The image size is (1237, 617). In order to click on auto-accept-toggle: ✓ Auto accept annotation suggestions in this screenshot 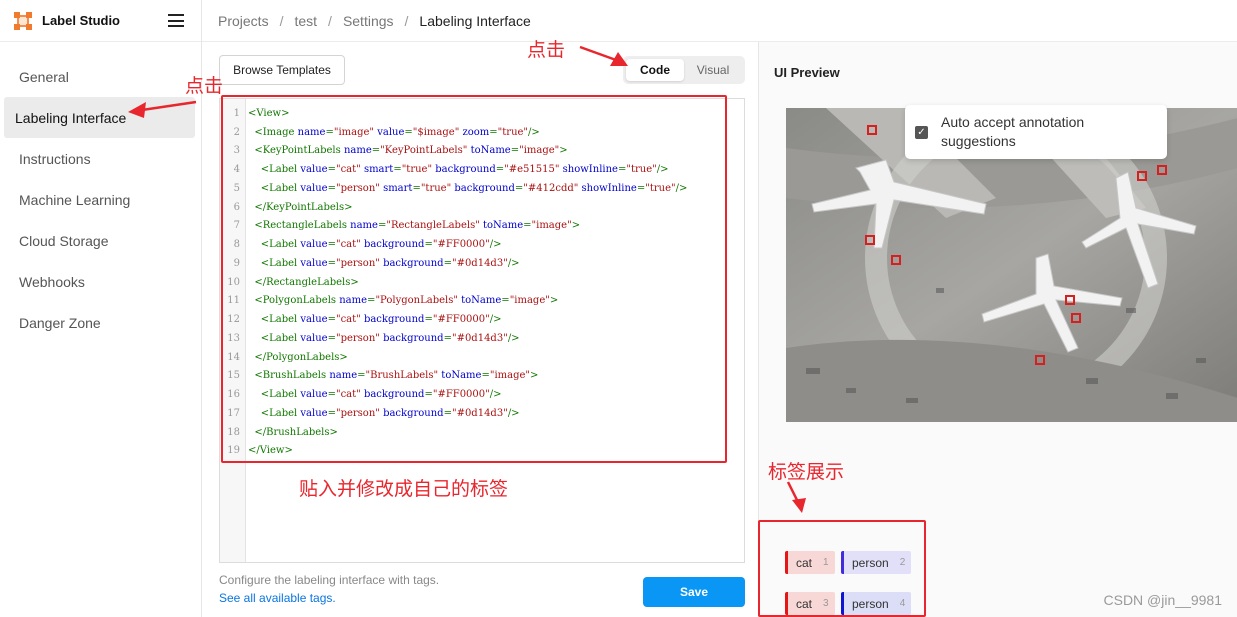, I will do `click(1036, 132)`.